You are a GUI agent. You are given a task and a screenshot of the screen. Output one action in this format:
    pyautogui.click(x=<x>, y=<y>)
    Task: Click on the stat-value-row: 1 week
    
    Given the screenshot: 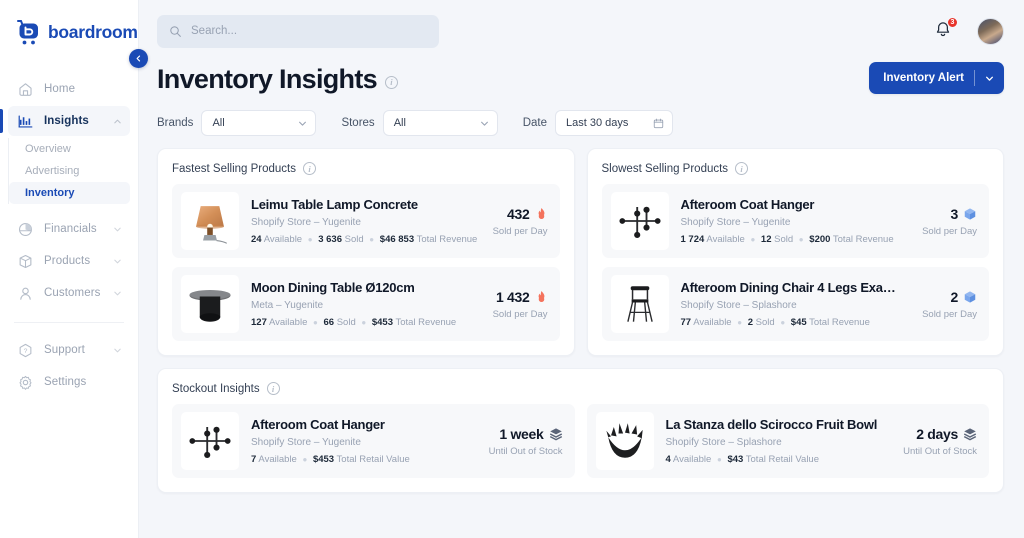 What is the action you would take?
    pyautogui.click(x=526, y=434)
    